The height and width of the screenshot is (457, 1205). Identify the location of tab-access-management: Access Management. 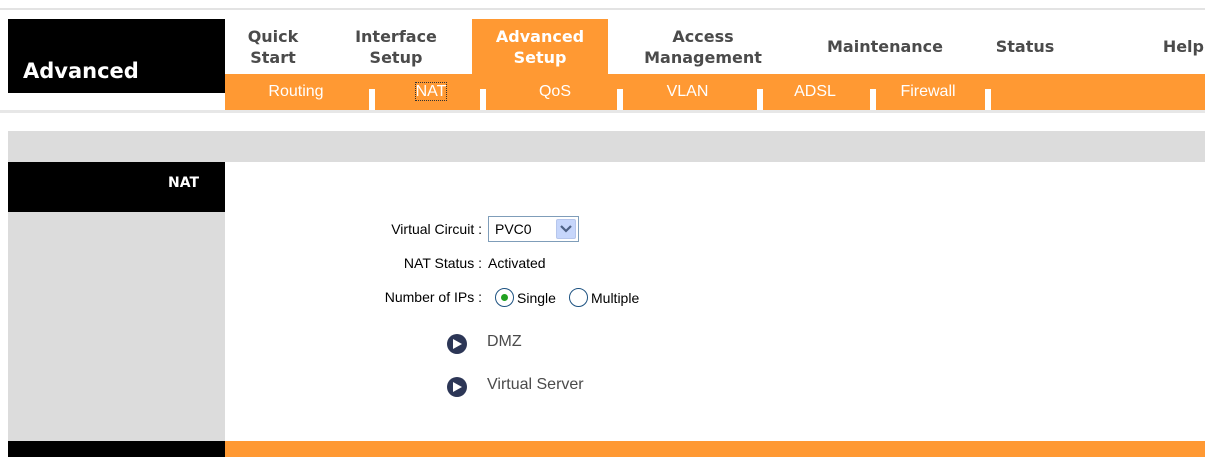
(703, 46).